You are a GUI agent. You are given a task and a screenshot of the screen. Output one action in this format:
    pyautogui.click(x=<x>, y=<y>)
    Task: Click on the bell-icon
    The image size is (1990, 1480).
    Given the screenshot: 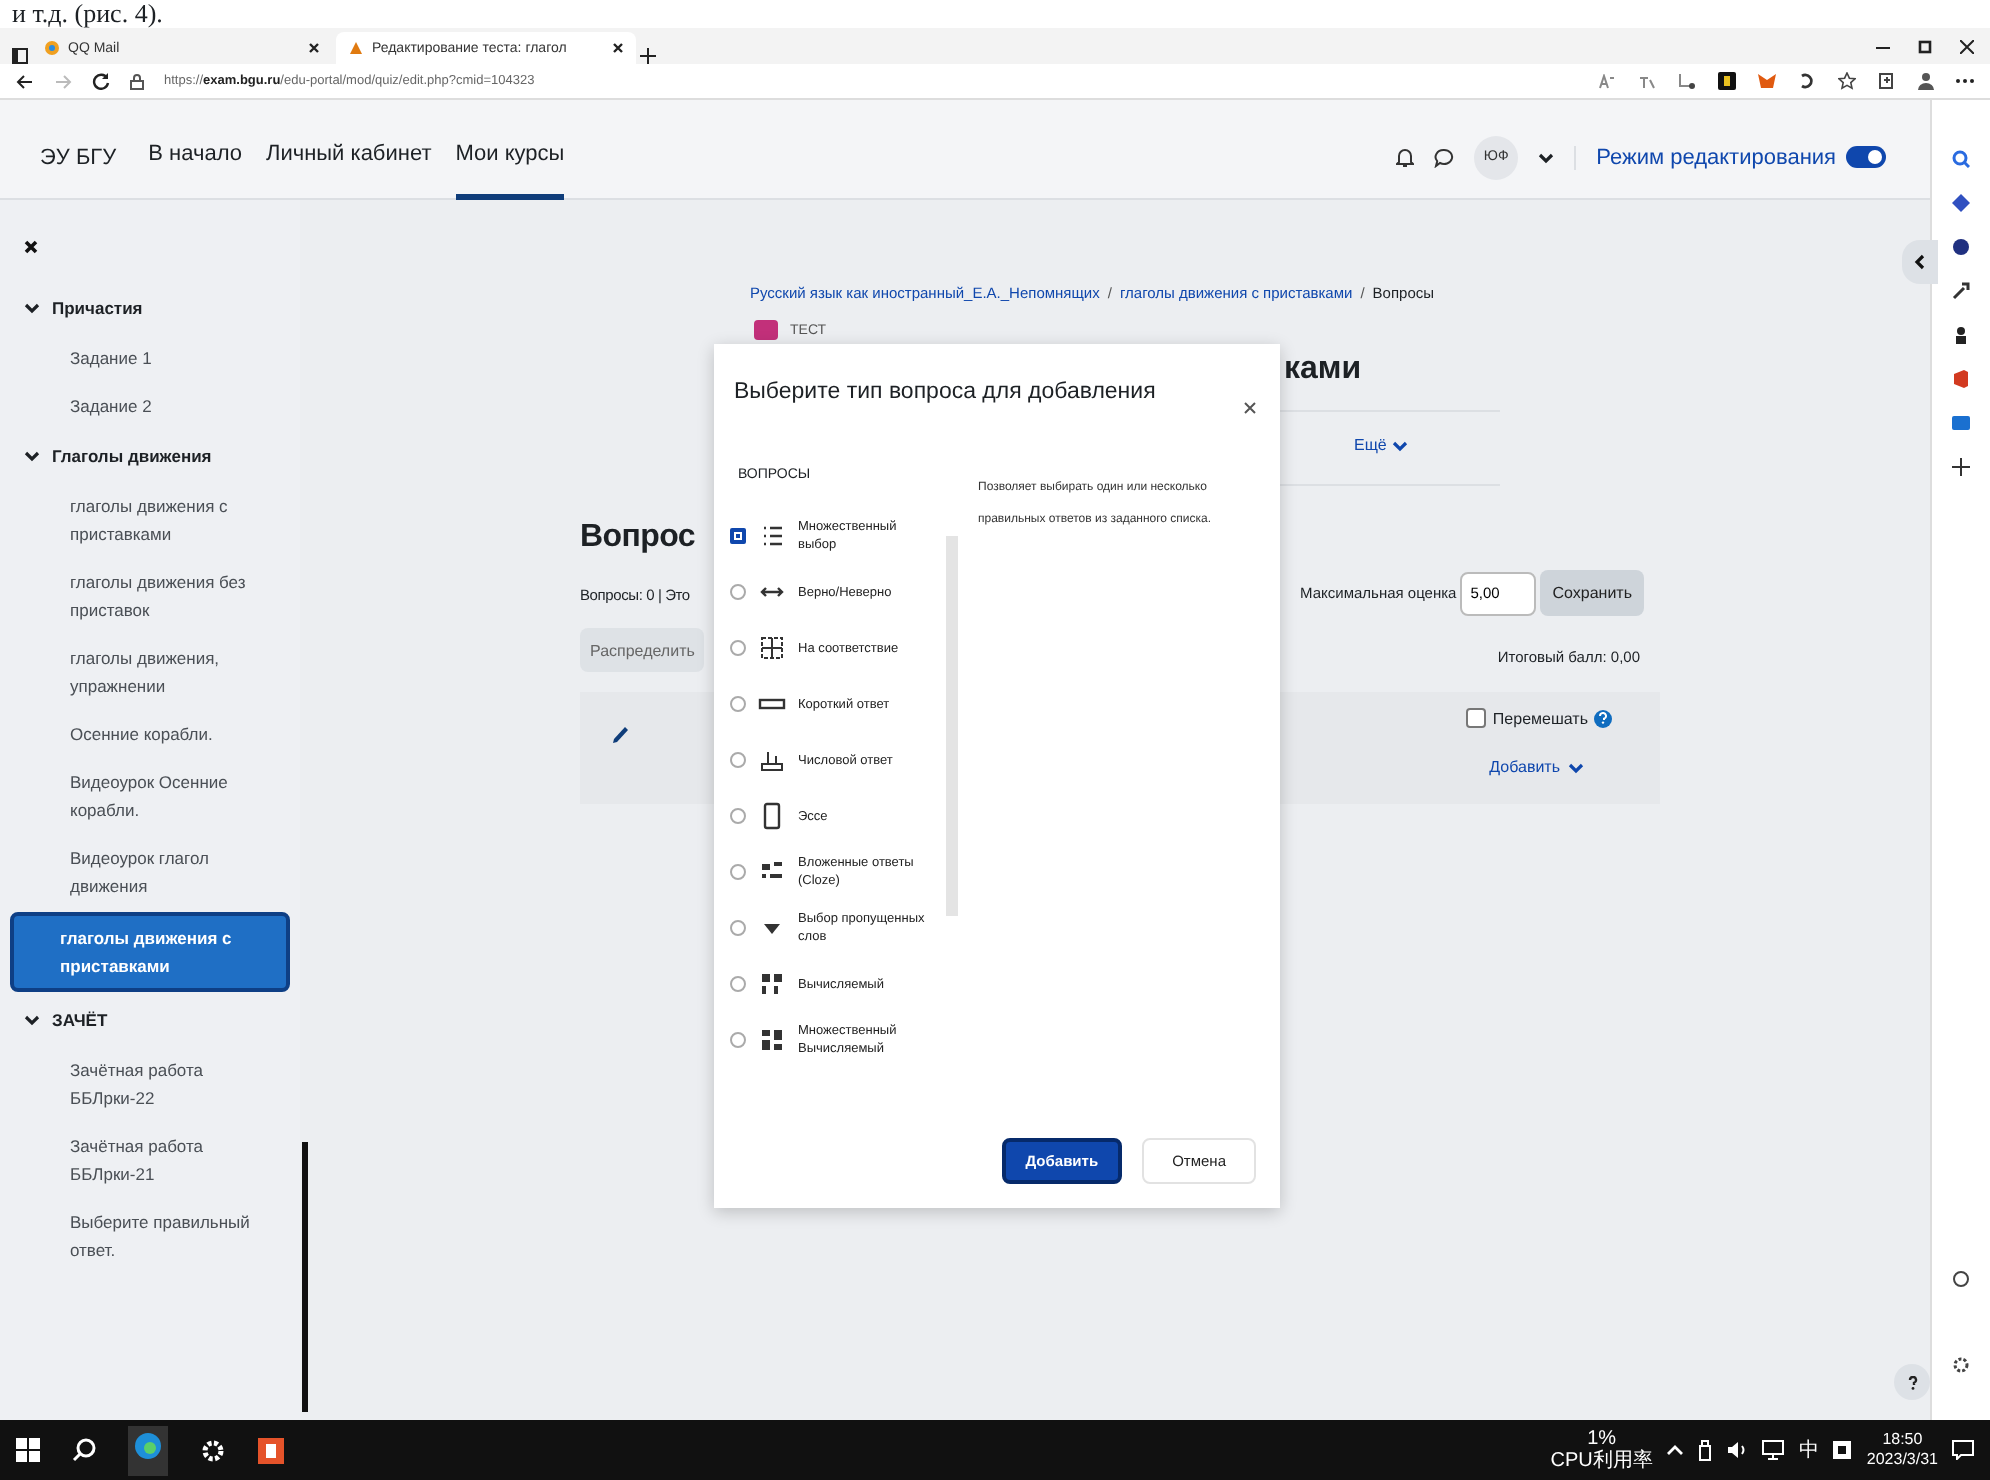 What is the action you would take?
    pyautogui.click(x=1405, y=157)
    